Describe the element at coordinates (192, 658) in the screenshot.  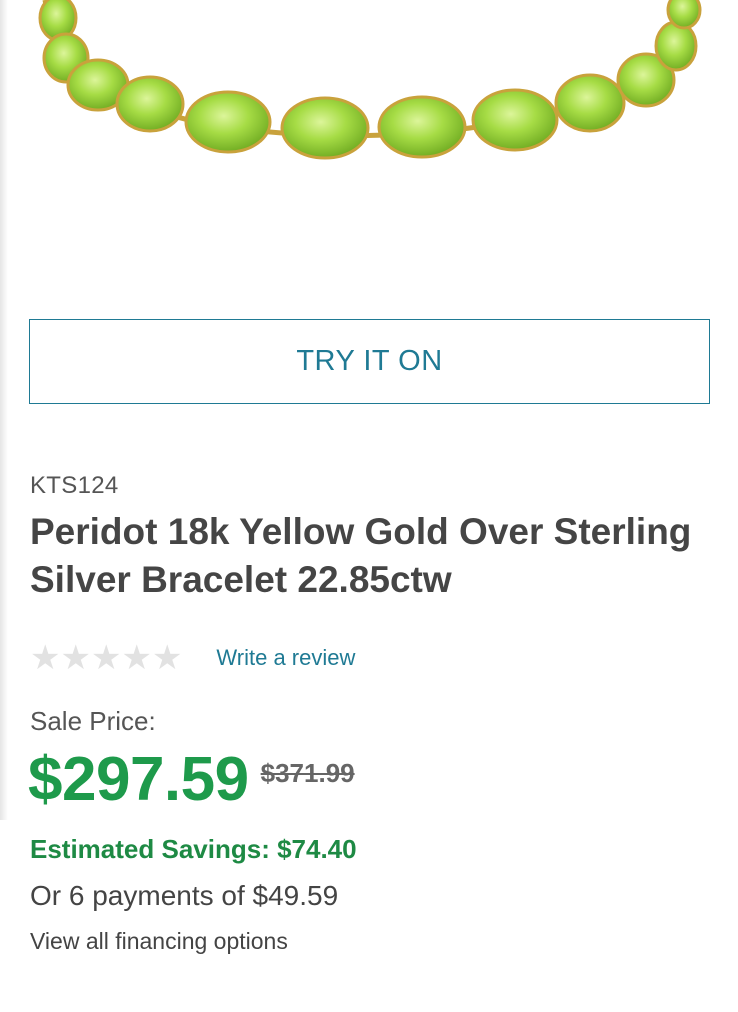
I see `rating-row: ★ ★ ★ ★ ★ Write a review` at that location.